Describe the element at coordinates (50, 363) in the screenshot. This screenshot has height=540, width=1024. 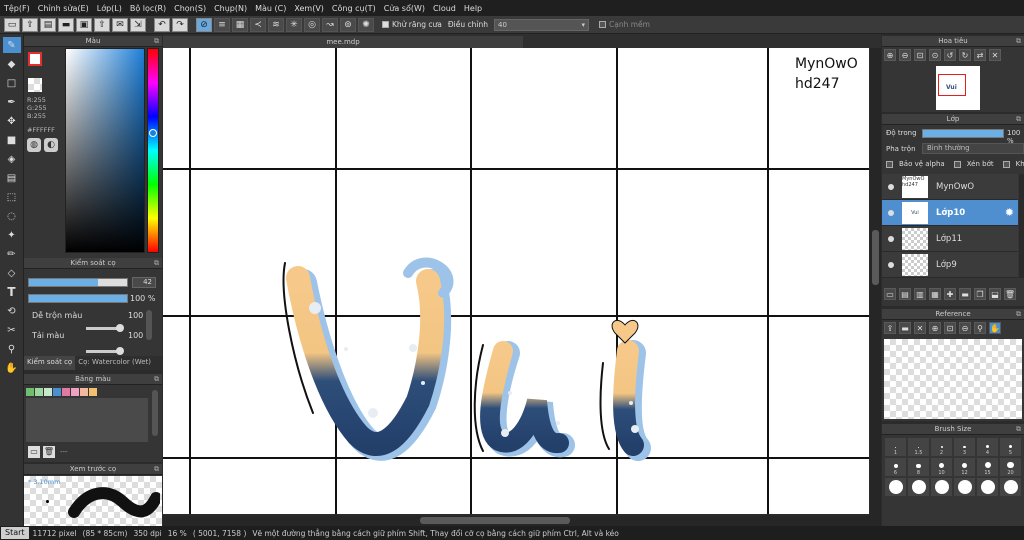
I see `tab-brush-control: Kiểm soát cọ` at that location.